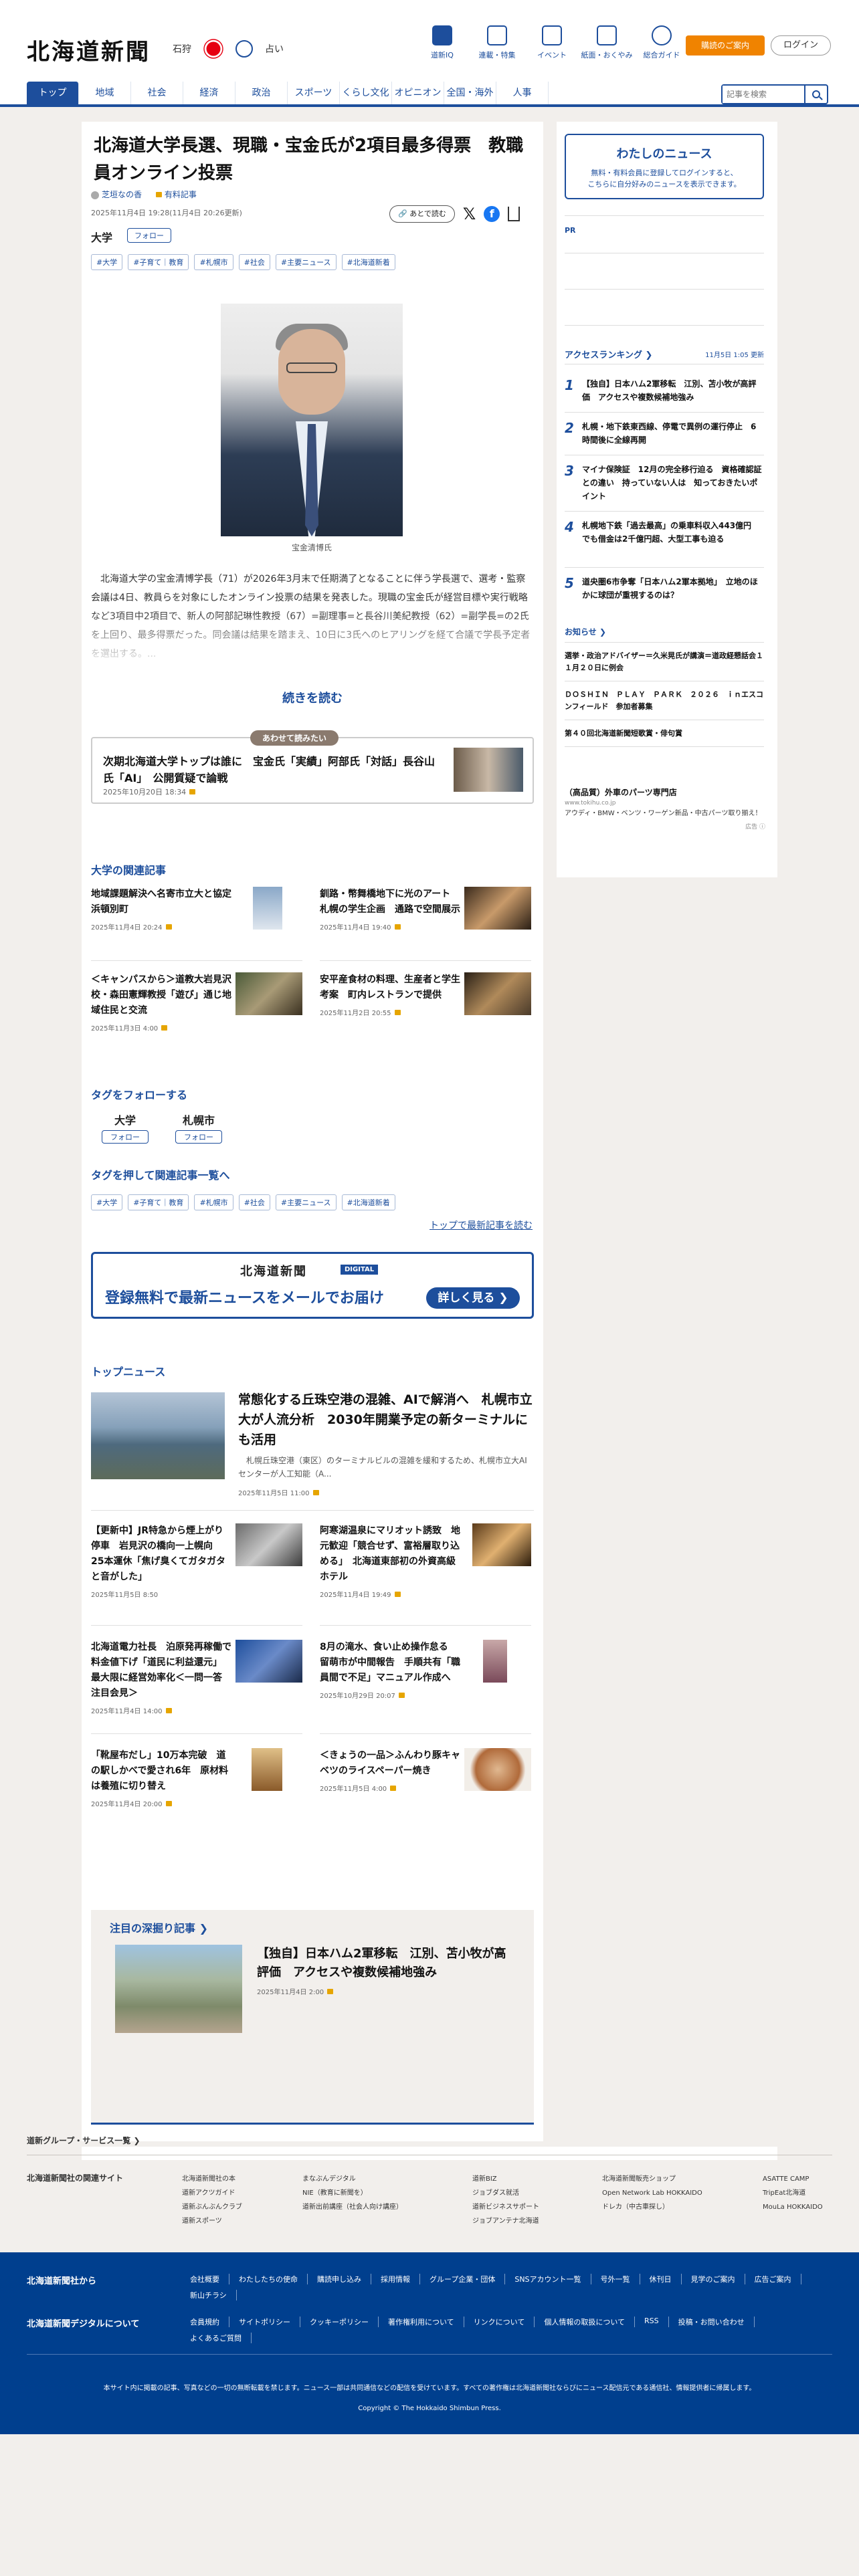 The height and width of the screenshot is (2576, 859). I want to click on notice-heading: お知らせ ❯, so click(585, 631).